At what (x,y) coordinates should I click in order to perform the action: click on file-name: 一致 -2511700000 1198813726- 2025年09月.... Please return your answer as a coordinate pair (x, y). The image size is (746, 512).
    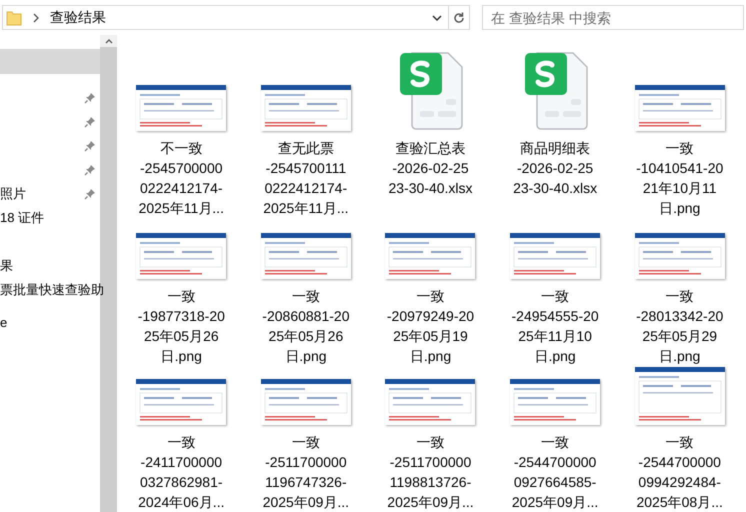
    Looking at the image, I should click on (430, 472).